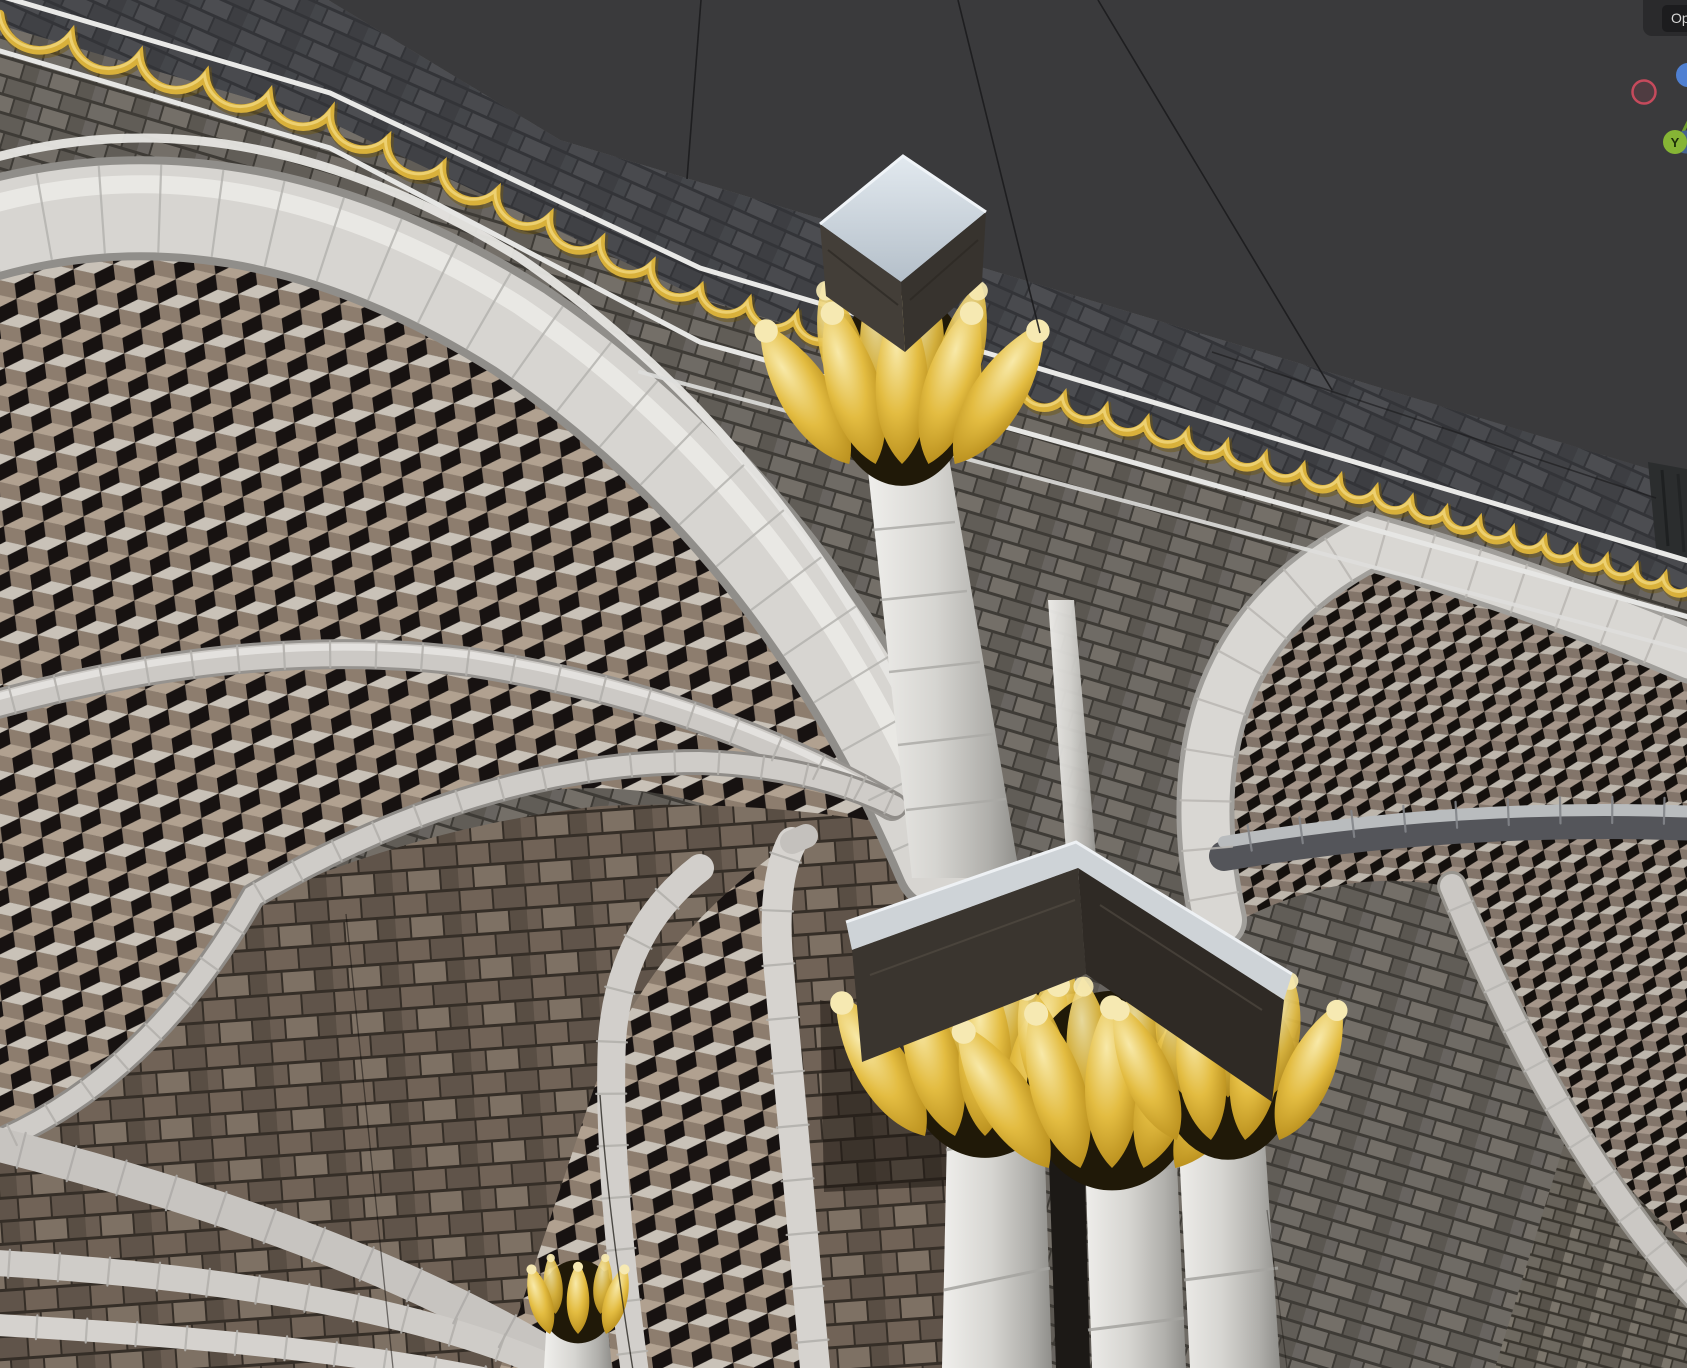  What do you see at coordinates (1674, 18) in the screenshot?
I see `options-button: Op` at bounding box center [1674, 18].